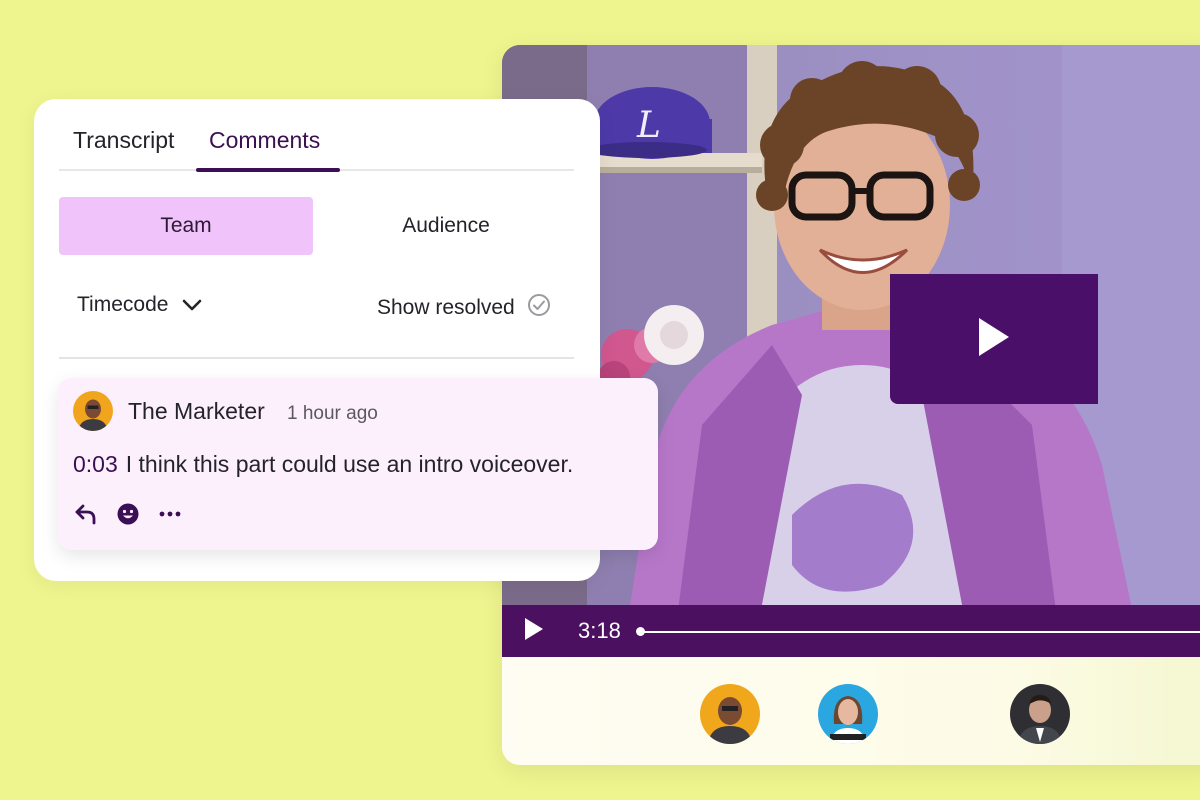 The width and height of the screenshot is (1200, 800). What do you see at coordinates (196, 411) in the screenshot?
I see `comment-author: The Marketer` at bounding box center [196, 411].